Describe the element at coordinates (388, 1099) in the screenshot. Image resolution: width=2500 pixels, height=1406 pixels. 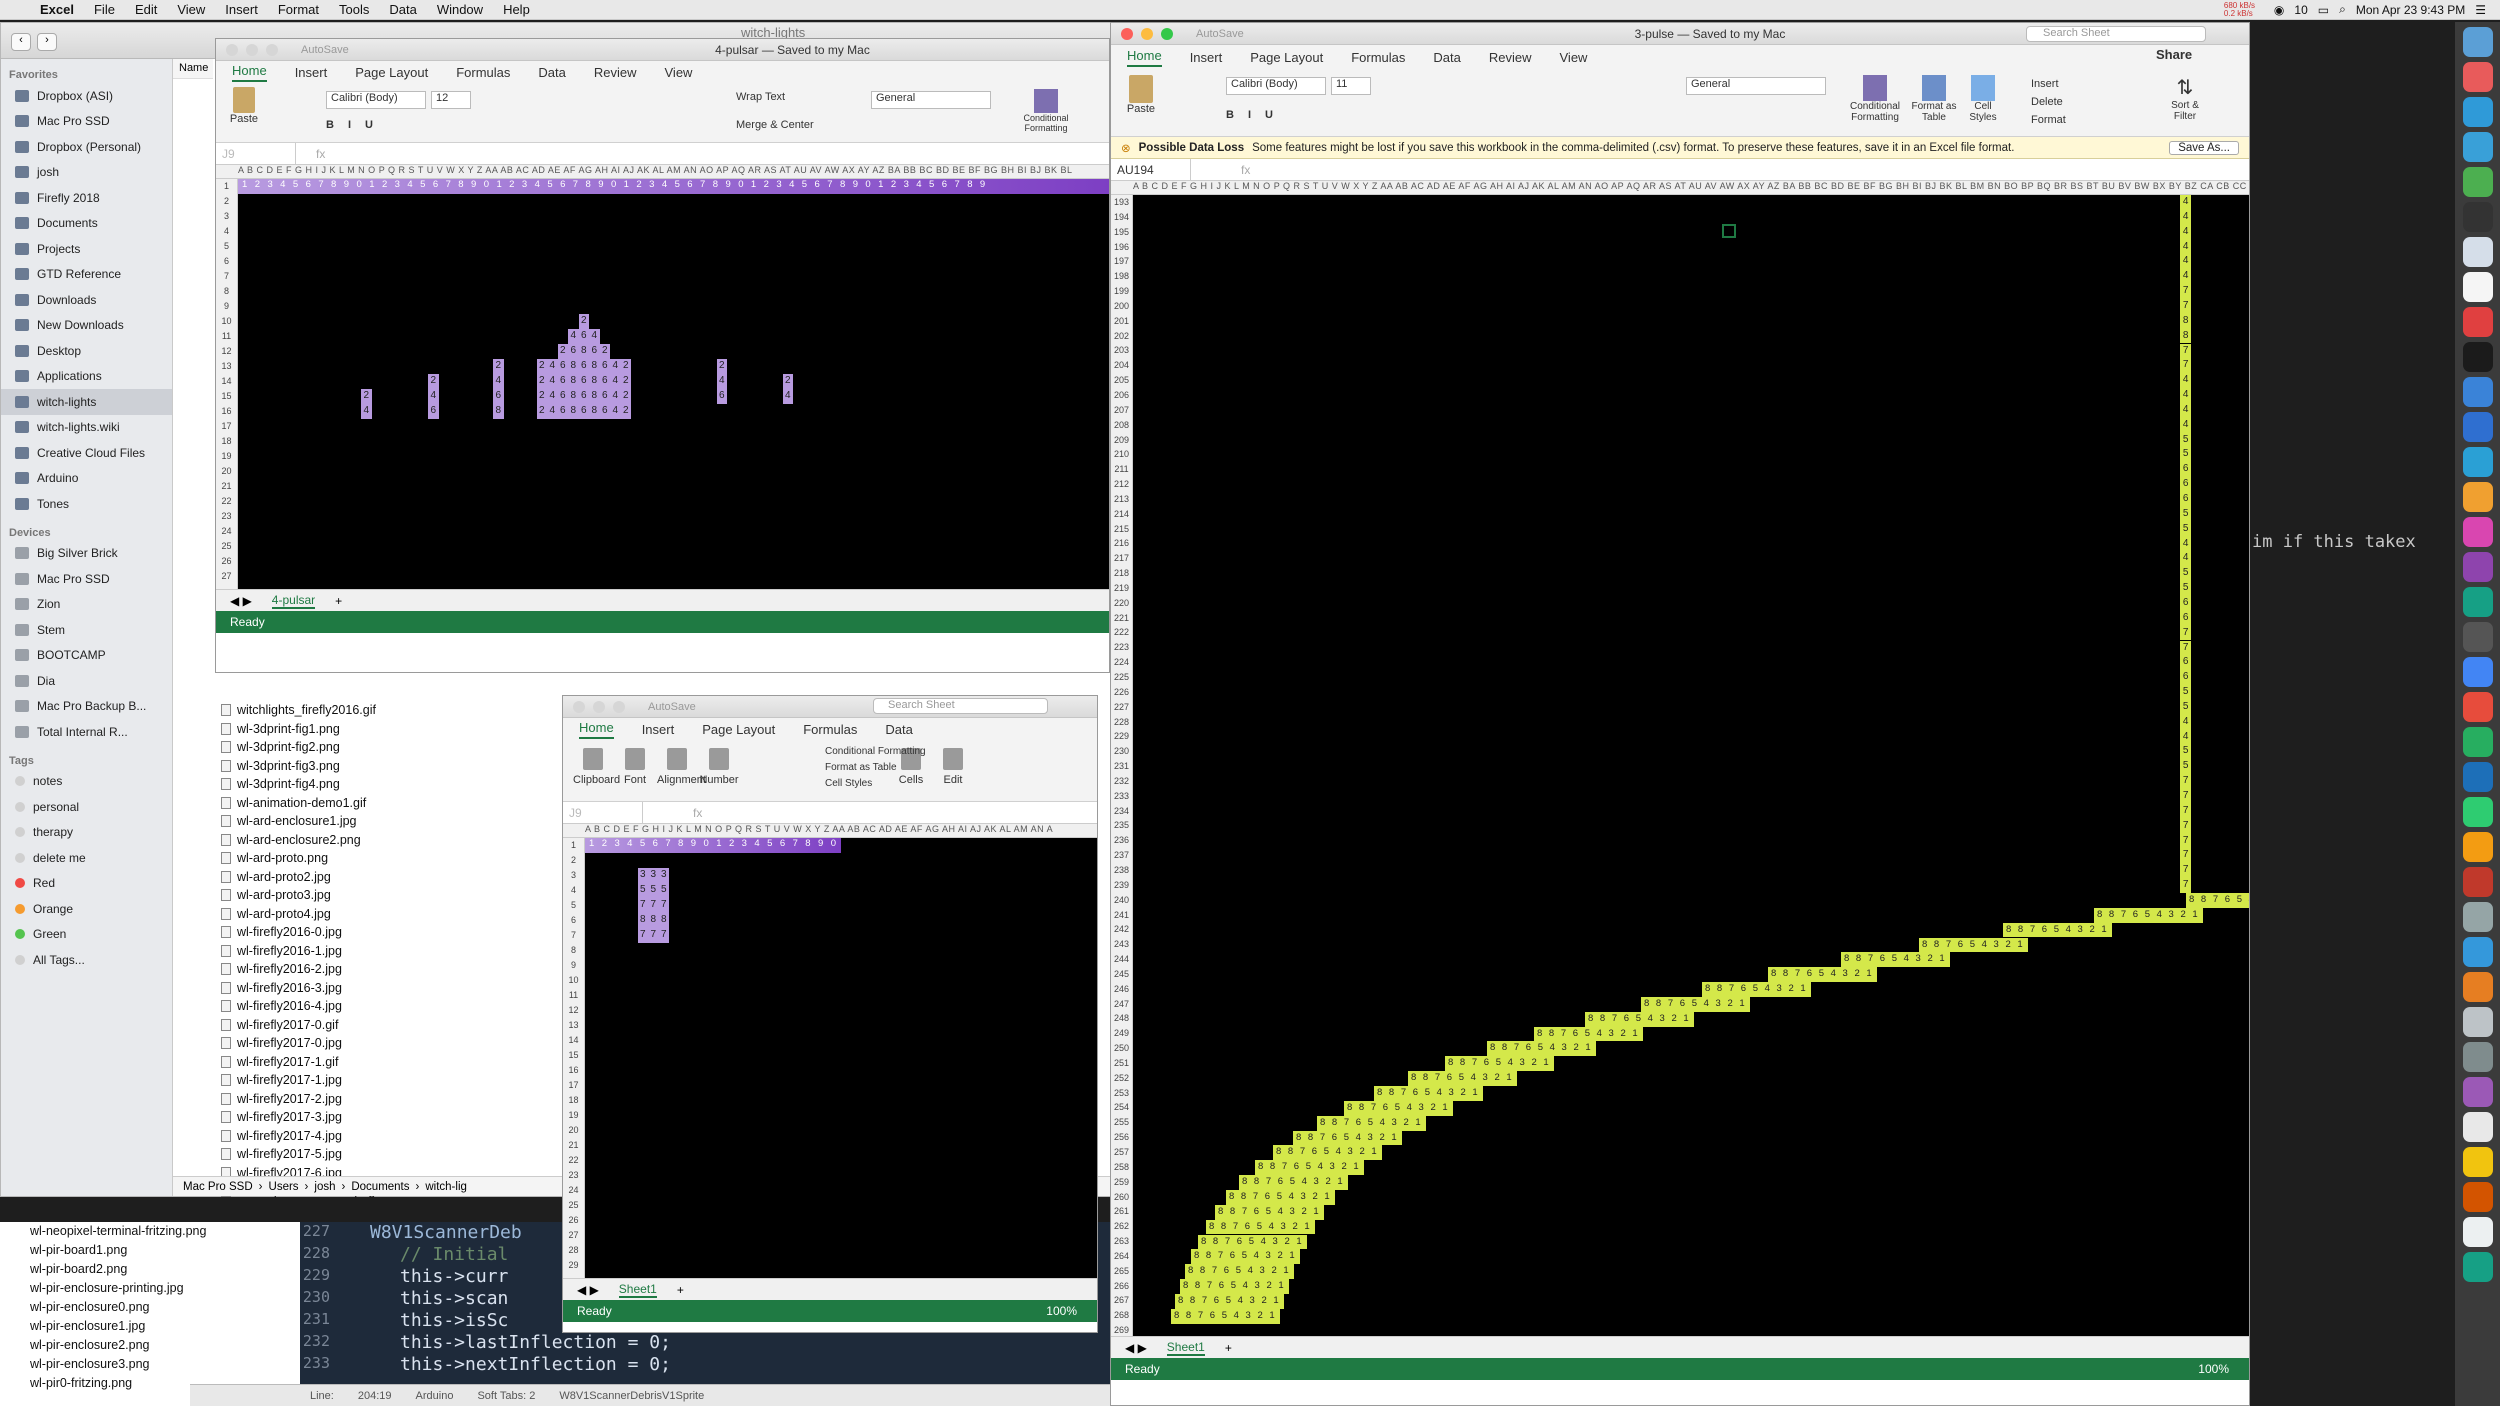
I see `file-item: wl-firefly2017-2.jpg` at that location.